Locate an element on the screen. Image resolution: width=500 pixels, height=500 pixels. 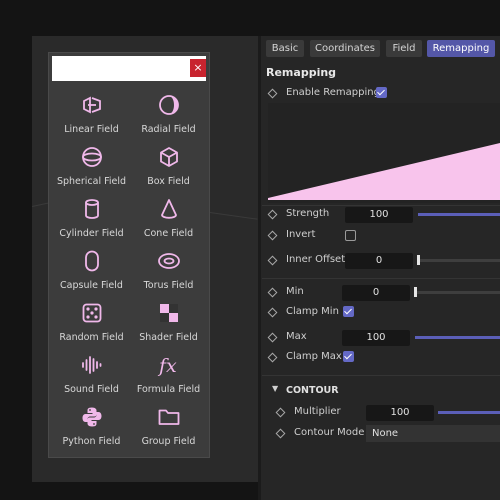
spherical-field-icon is located at coordinates (92, 157).